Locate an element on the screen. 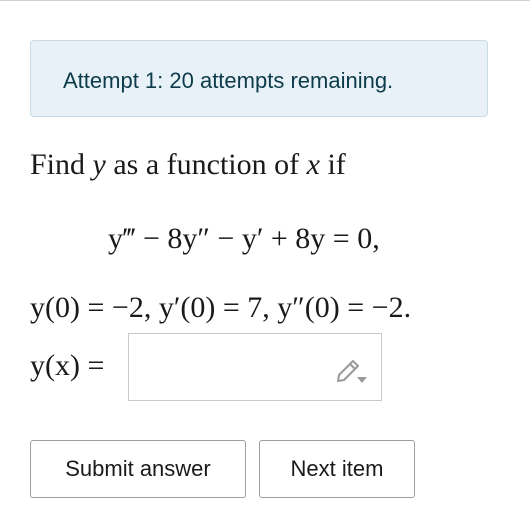 The image size is (530, 528). answer-field is located at coordinates (255, 367).